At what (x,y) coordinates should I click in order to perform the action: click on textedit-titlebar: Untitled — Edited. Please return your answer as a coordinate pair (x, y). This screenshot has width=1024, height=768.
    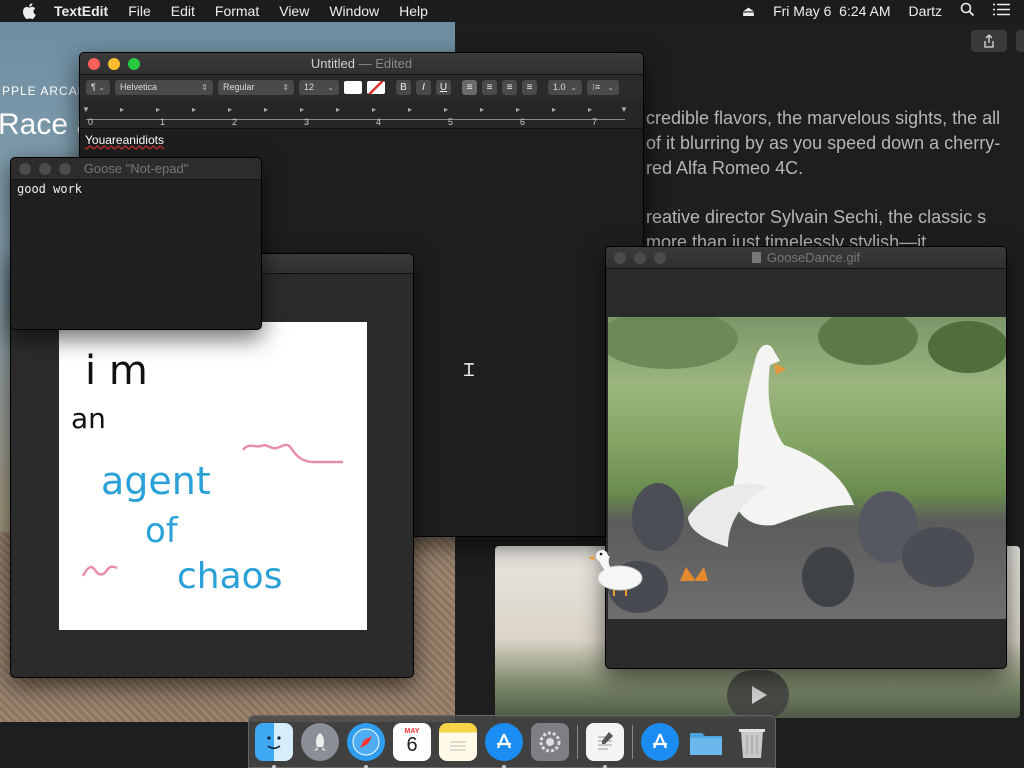
    Looking at the image, I should click on (361, 64).